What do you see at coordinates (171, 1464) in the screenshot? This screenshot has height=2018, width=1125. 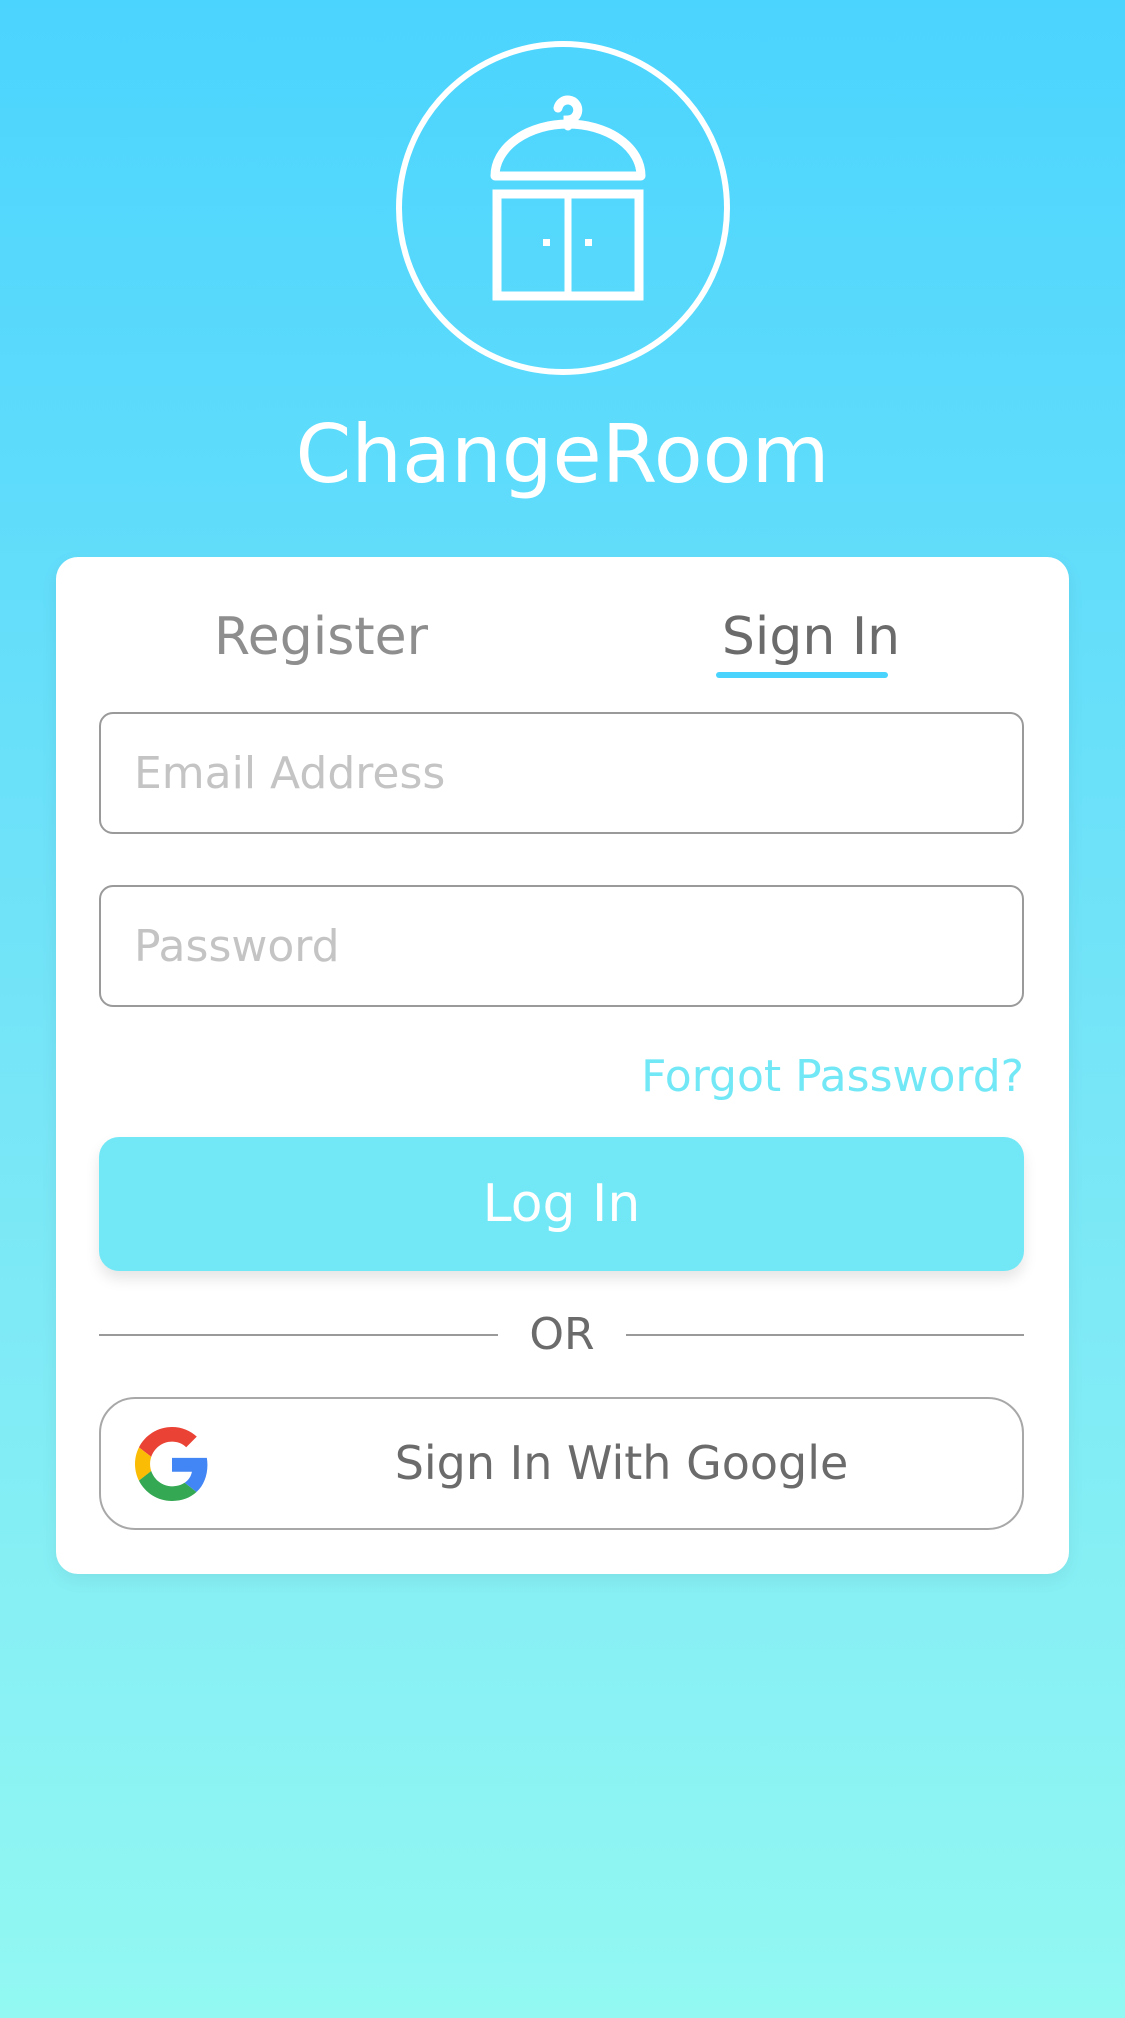 I see `google-icon` at bounding box center [171, 1464].